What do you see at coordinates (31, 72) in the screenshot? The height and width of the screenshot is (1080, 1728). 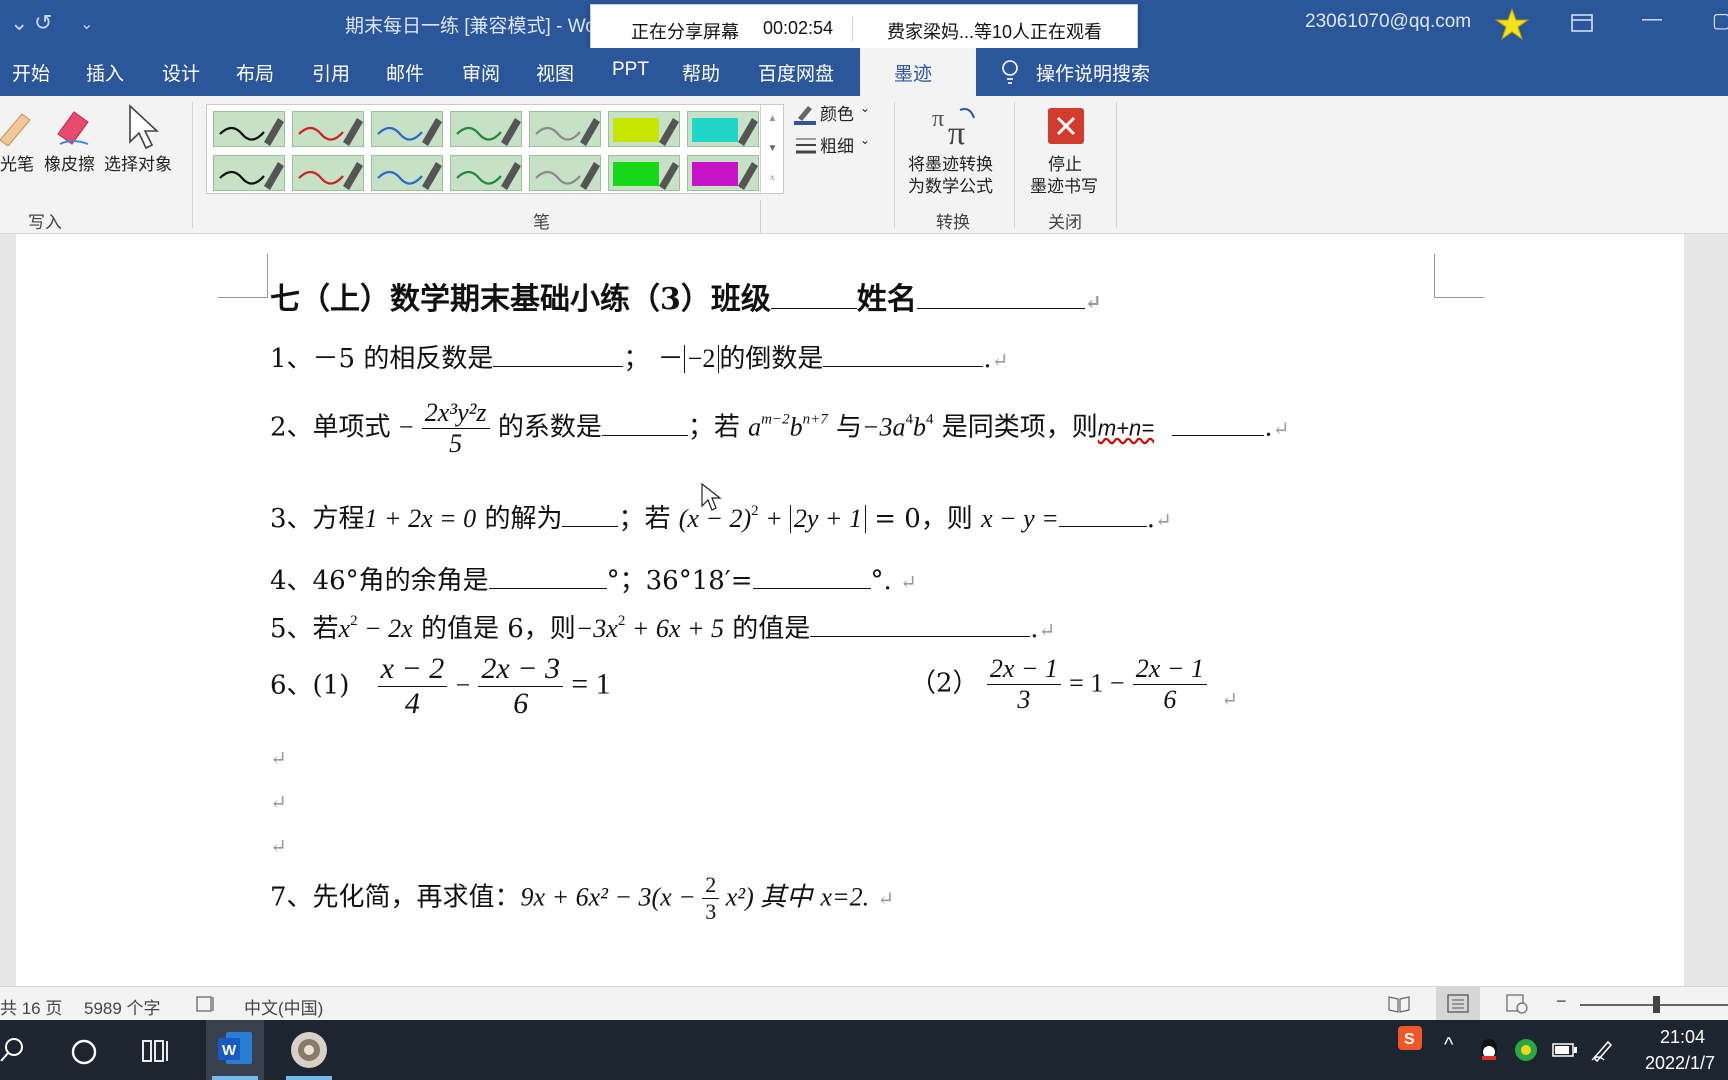 I see `tab-home: 开始` at bounding box center [31, 72].